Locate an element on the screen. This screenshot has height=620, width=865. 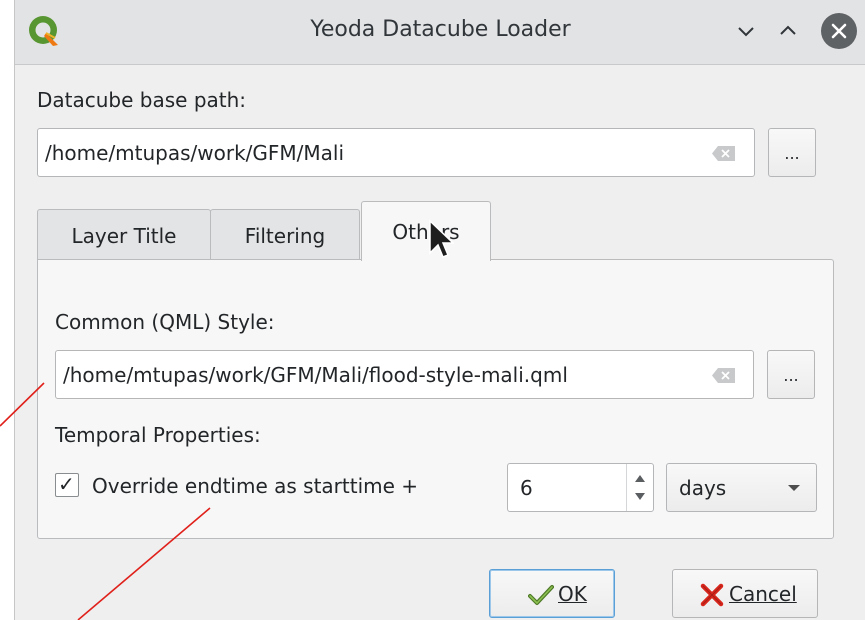
title-bar: Yeoda Datacube Loader is located at coordinates (440, 32).